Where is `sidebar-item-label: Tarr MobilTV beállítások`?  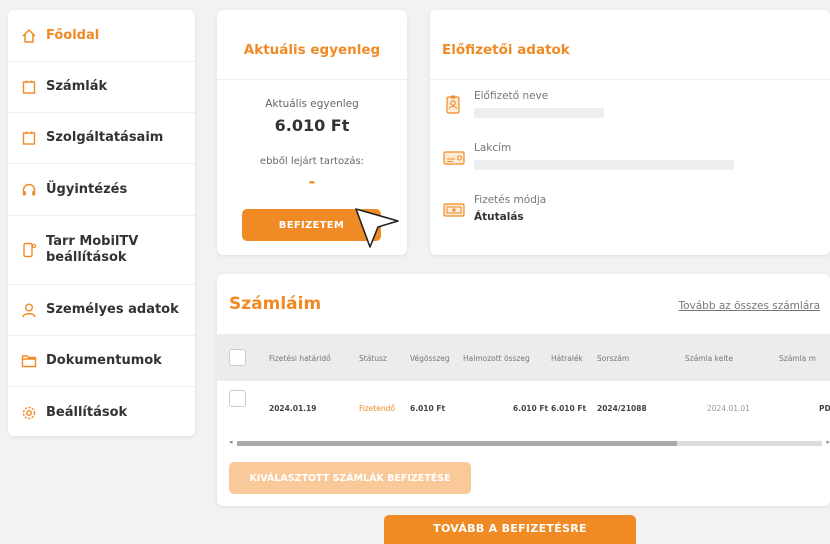 sidebar-item-label: Tarr MobilTV beállítások is located at coordinates (92, 249).